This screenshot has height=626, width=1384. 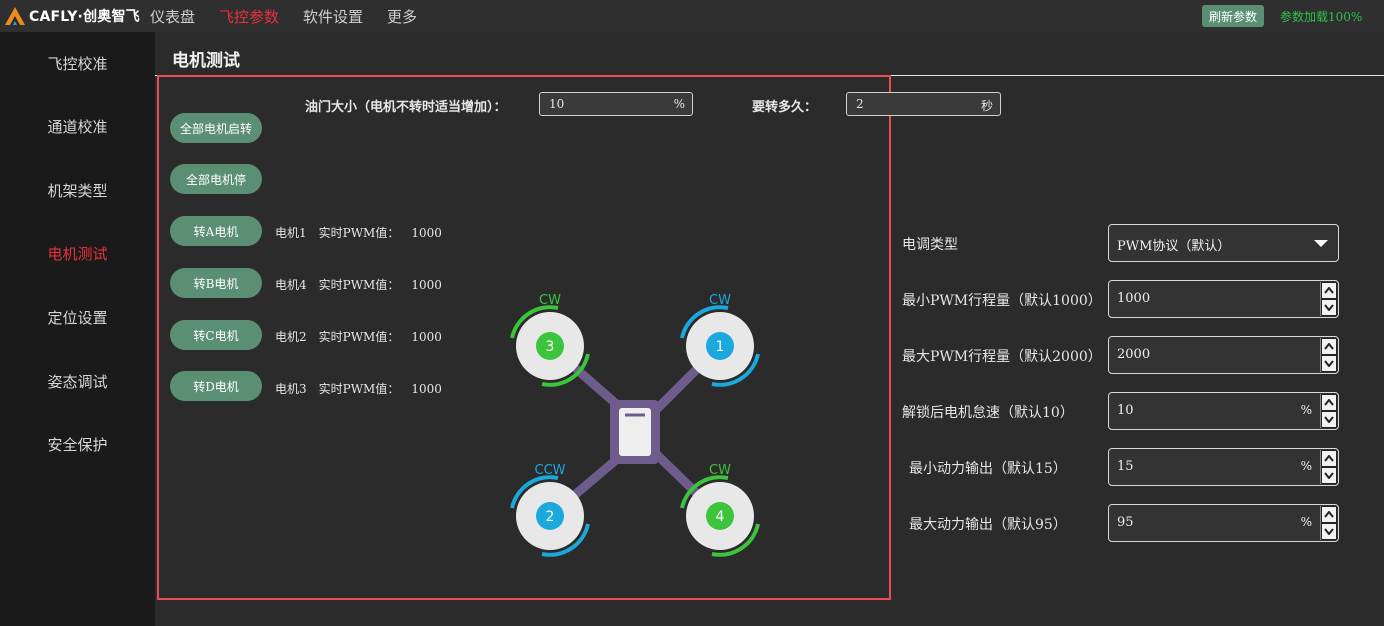 I want to click on max-pwm-spinbox: 2000, so click(x=1223, y=355).